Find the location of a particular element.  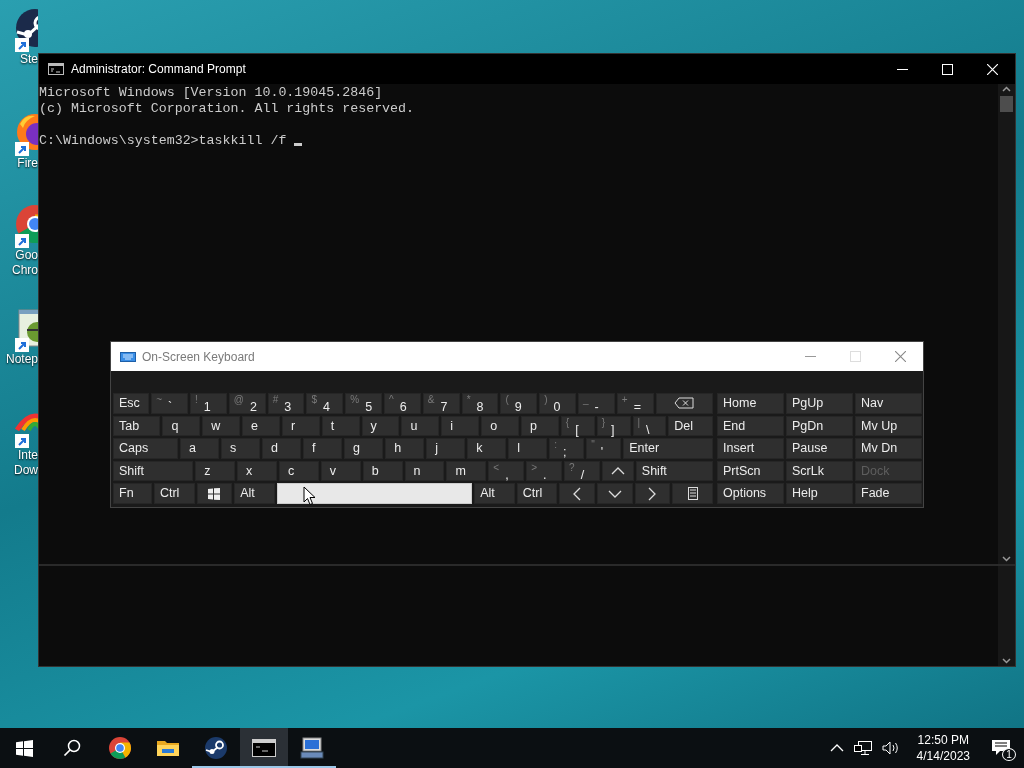

key: x is located at coordinates (257, 471).